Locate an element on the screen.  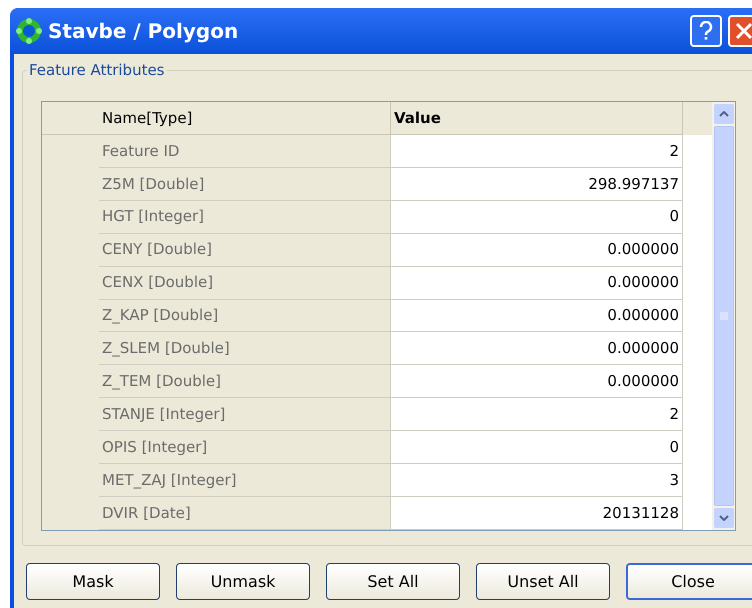
polygon-icon is located at coordinates (29, 31).